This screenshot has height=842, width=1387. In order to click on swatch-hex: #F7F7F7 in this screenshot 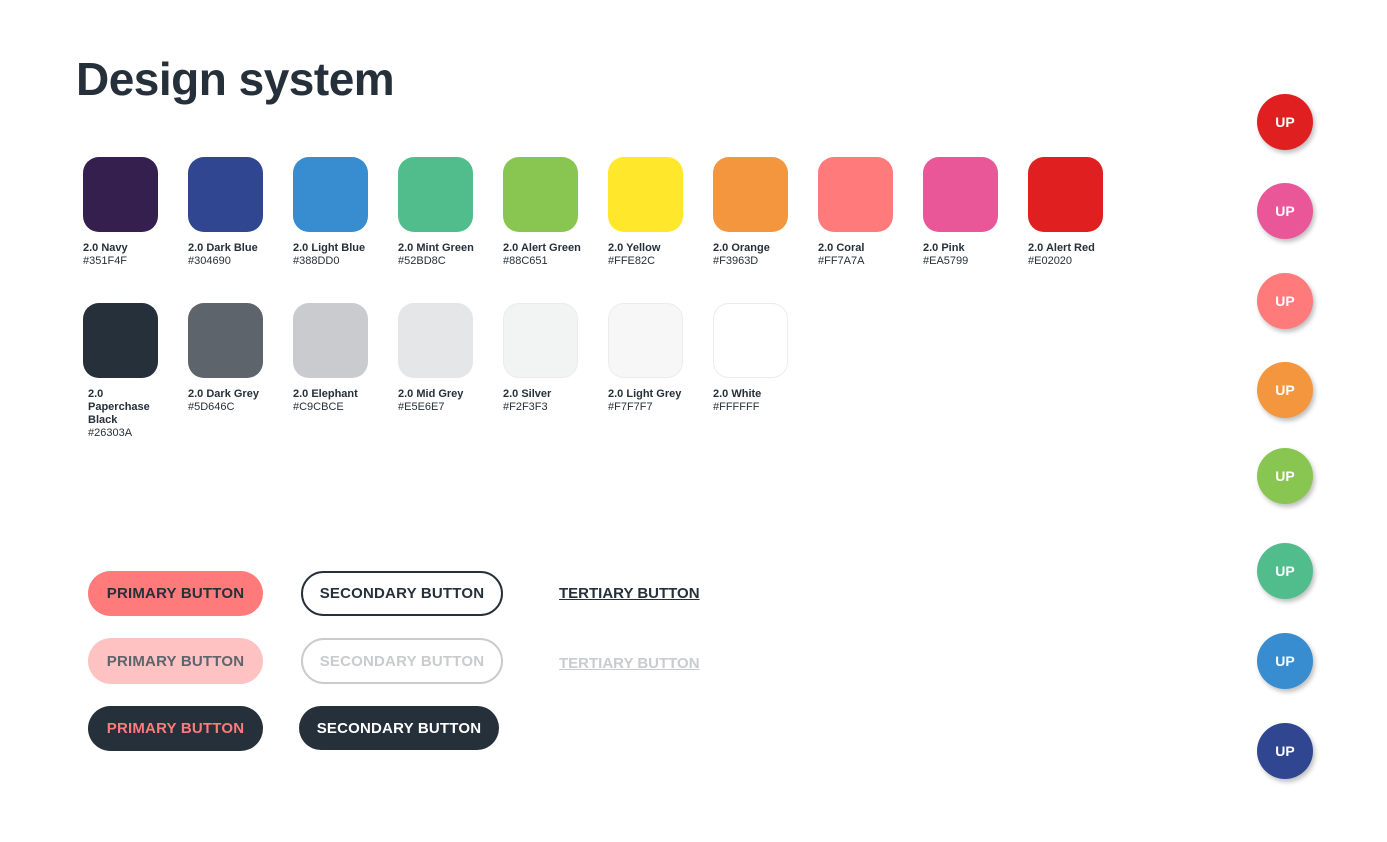, I will do `click(630, 407)`.